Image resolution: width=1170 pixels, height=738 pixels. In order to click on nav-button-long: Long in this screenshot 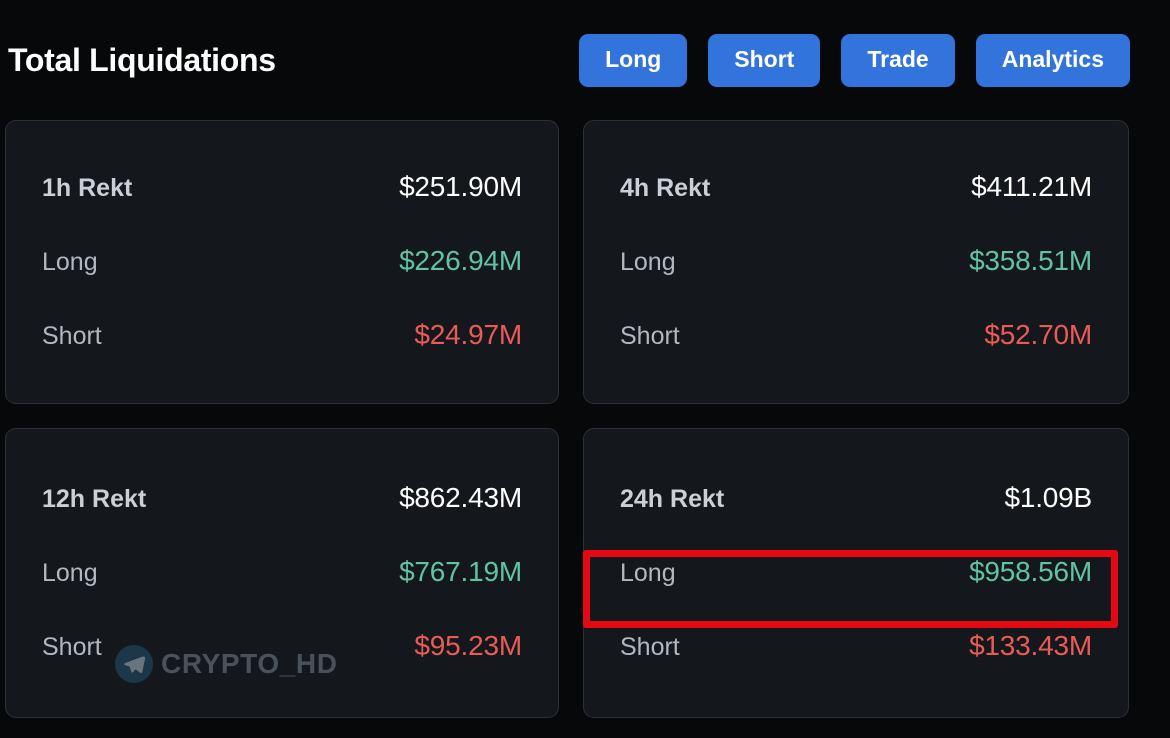, I will do `click(633, 60)`.